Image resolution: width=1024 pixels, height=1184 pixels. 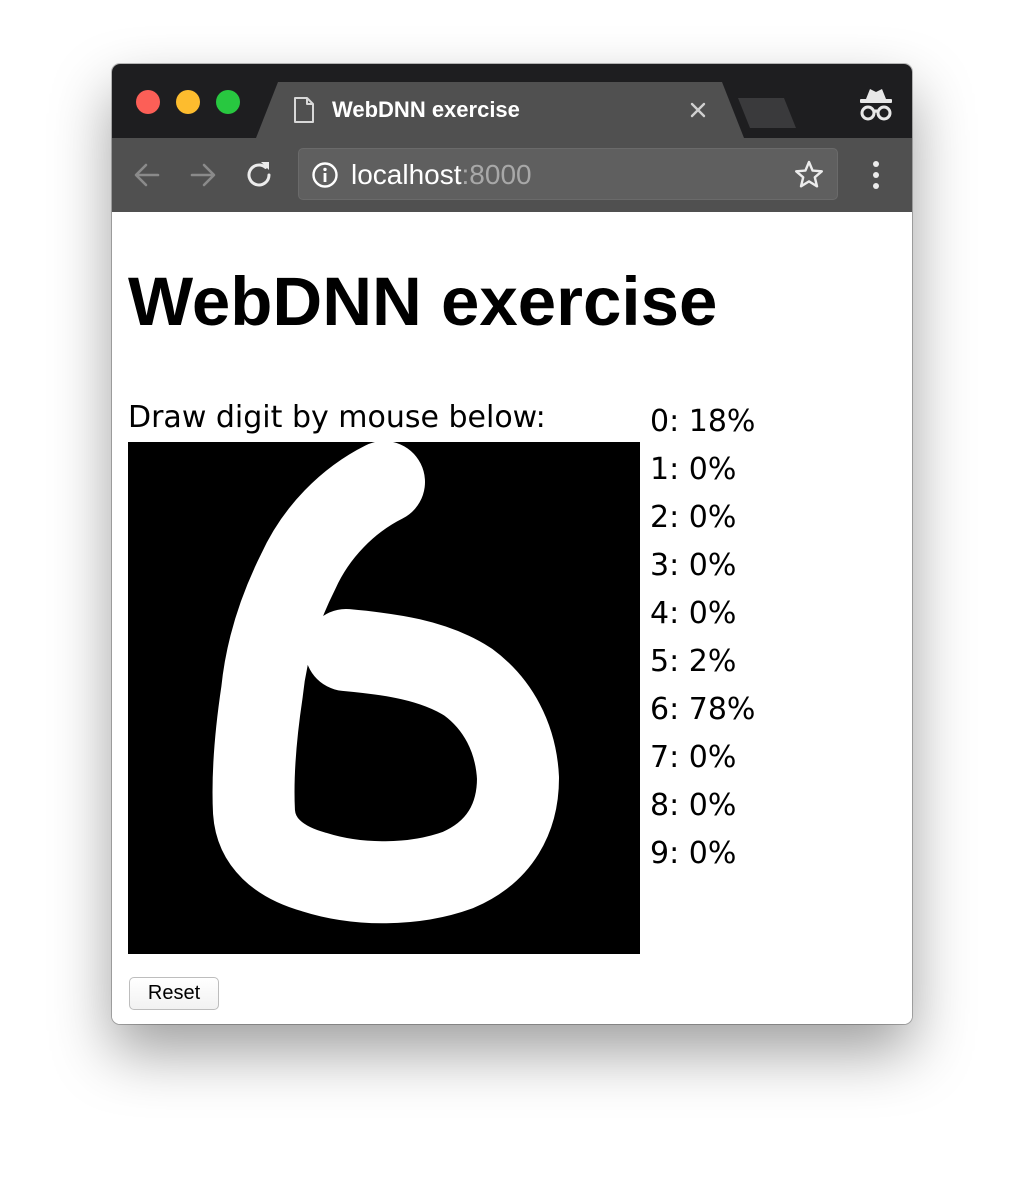 What do you see at coordinates (693, 661) in the screenshot?
I see `prediction-row: 5: 2%` at bounding box center [693, 661].